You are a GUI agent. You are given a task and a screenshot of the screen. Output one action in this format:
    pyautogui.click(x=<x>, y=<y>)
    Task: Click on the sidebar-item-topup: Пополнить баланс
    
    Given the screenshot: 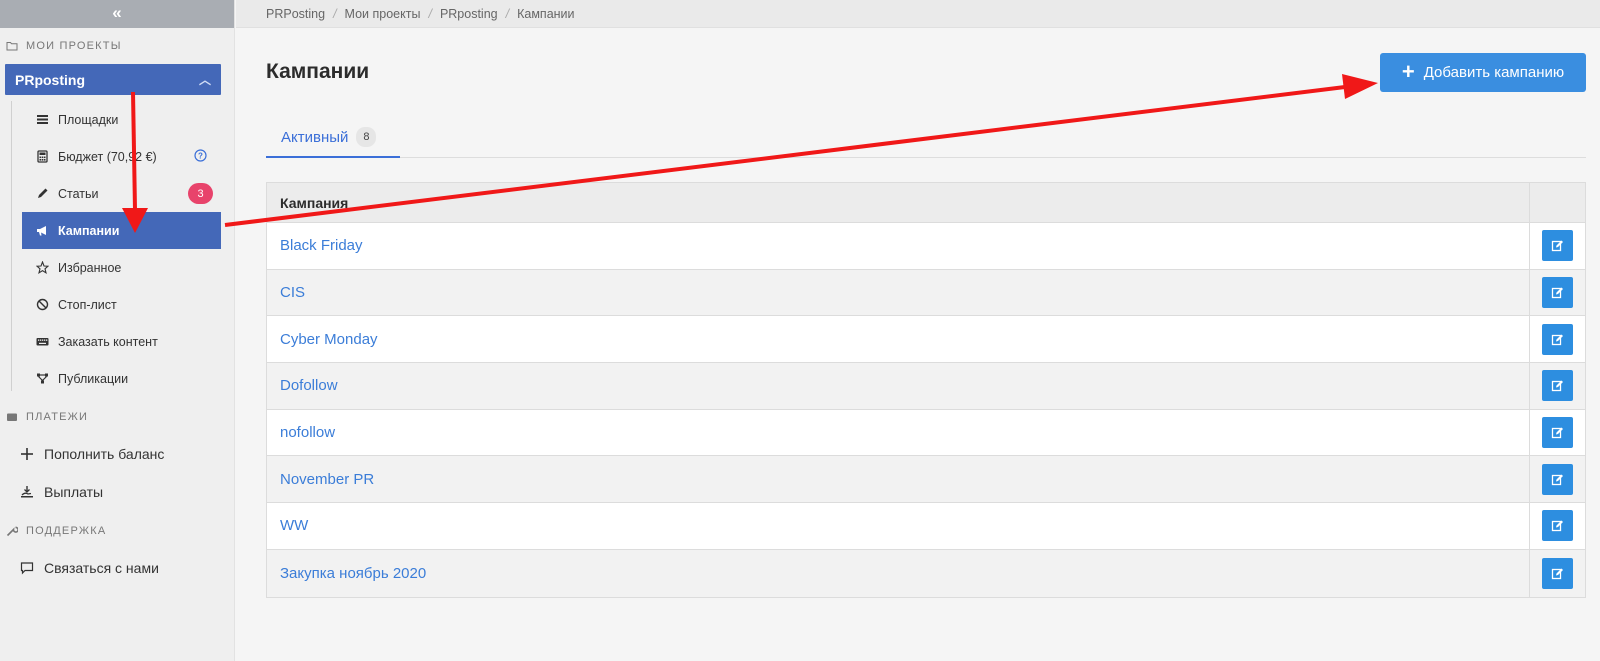 What is the action you would take?
    pyautogui.click(x=117, y=454)
    